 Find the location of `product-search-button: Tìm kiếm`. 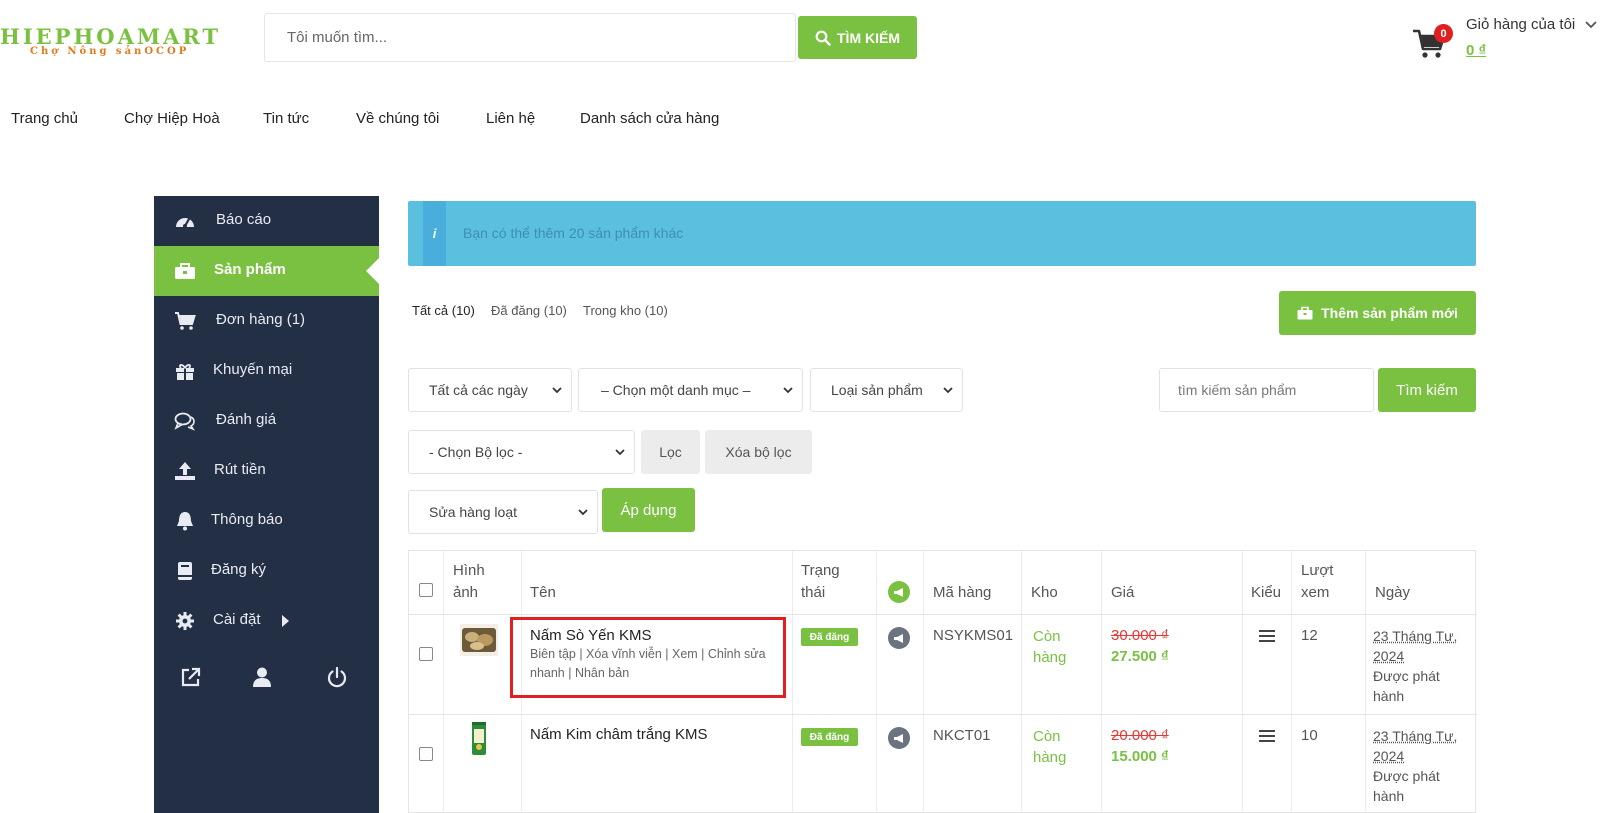

product-search-button: Tìm kiếm is located at coordinates (1427, 390).